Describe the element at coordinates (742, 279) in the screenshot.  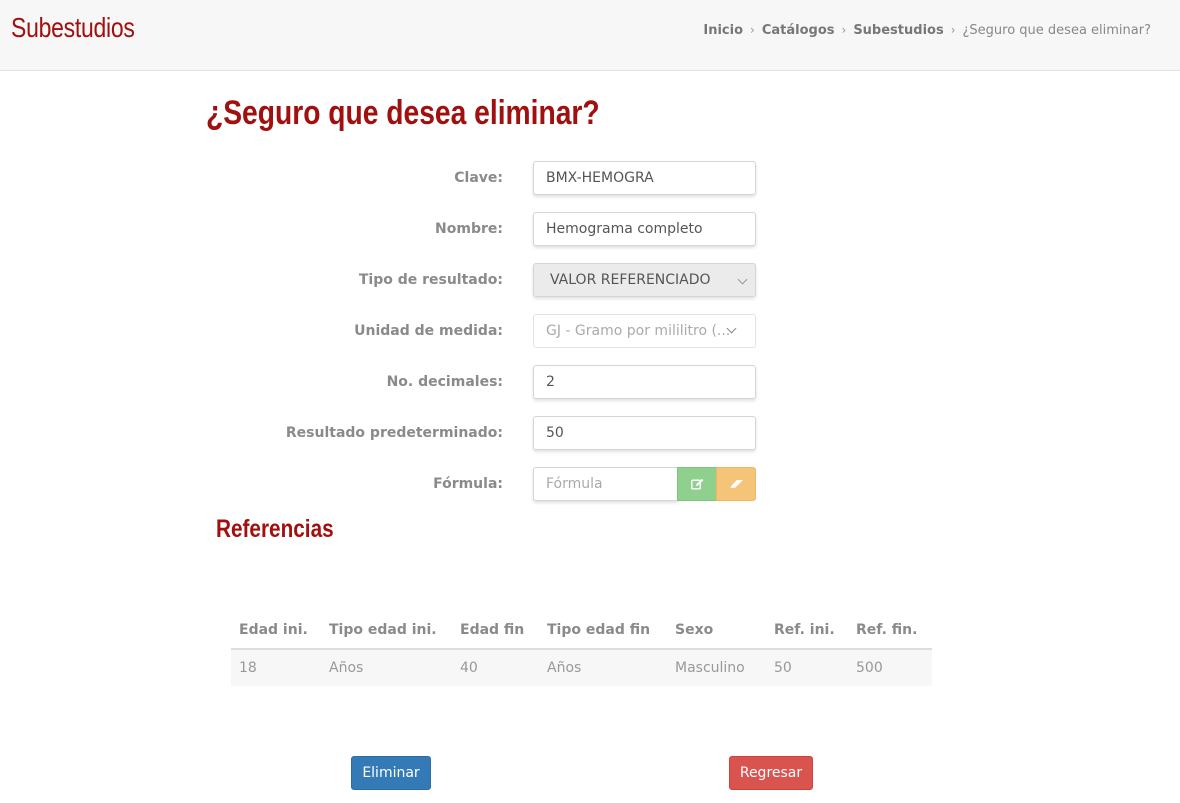
I see `chevron-down-icon` at that location.